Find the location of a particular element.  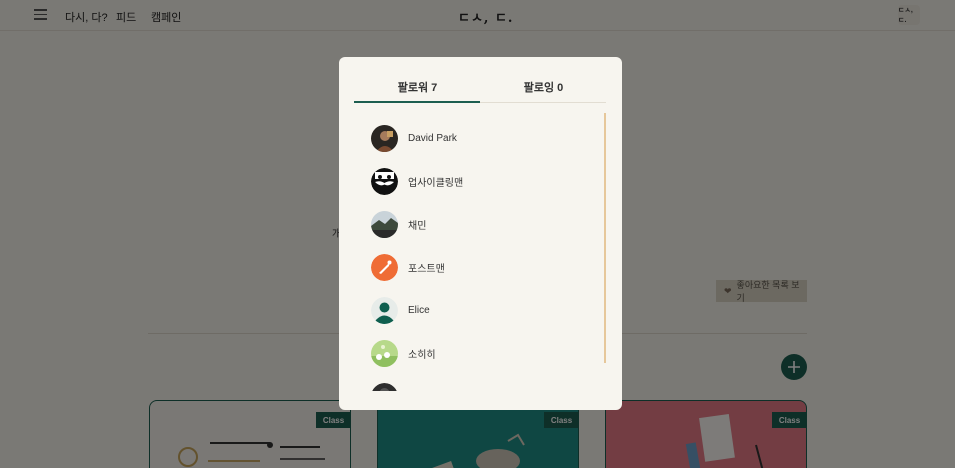

list-item: Elice is located at coordinates (481, 310).